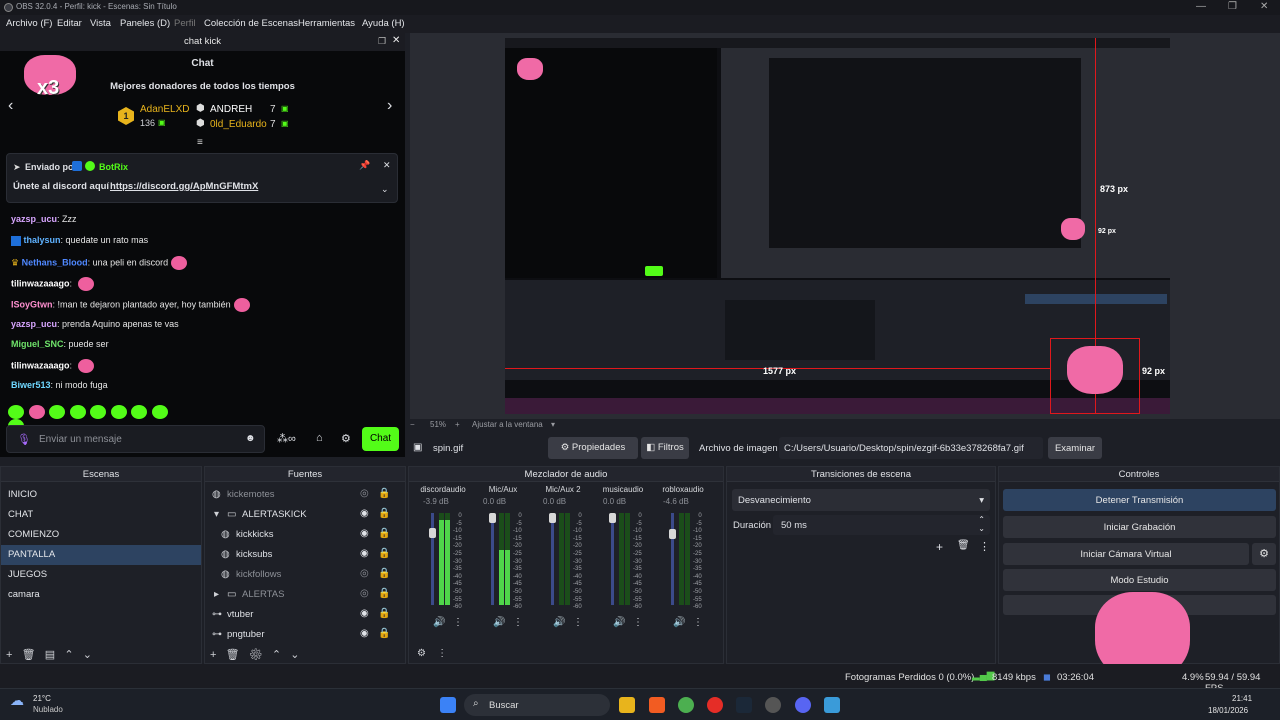  I want to click on chat-user: Nethans_Blood, so click(55, 262).